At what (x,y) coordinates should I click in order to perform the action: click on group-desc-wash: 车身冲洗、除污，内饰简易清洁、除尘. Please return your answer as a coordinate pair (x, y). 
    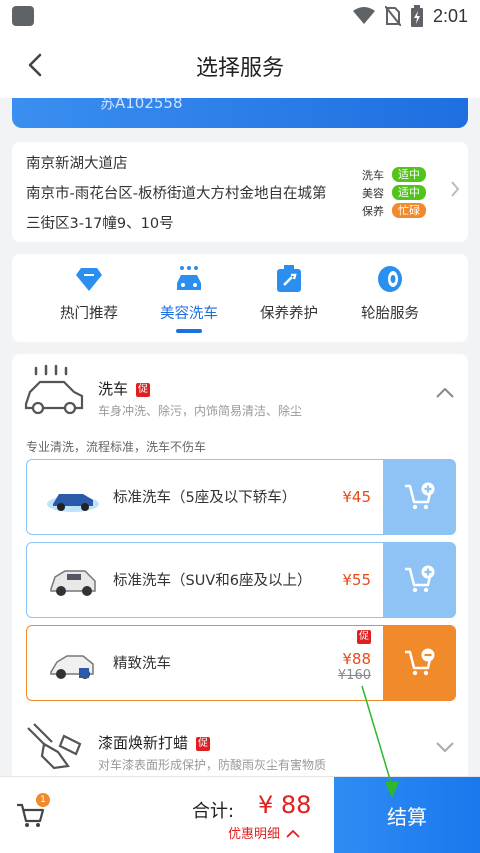
    Looking at the image, I should click on (200, 411).